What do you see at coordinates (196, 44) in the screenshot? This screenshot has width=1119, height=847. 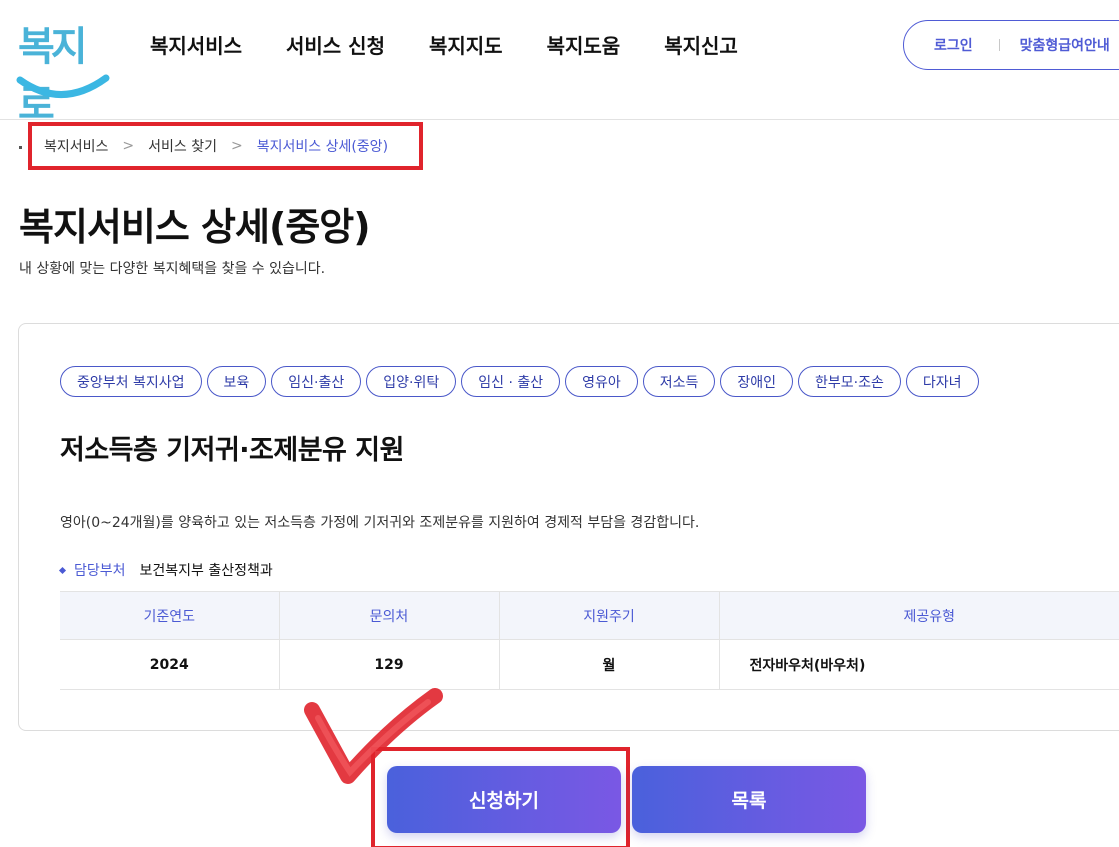 I see `nav-welfare-service: 복지서비스` at bounding box center [196, 44].